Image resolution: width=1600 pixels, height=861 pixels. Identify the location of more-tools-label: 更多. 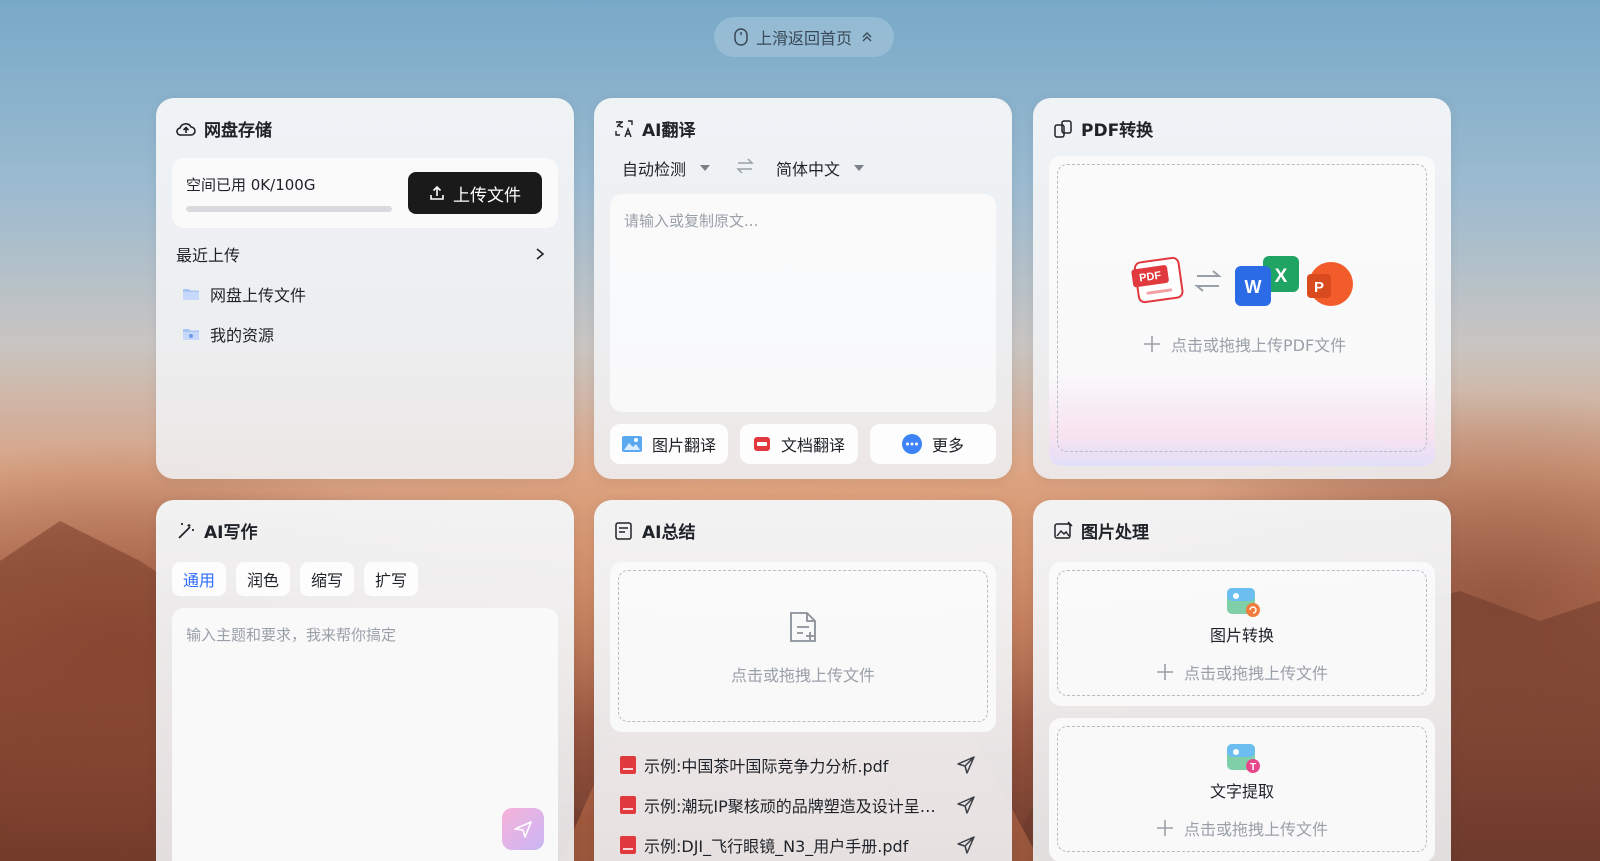
(947, 445).